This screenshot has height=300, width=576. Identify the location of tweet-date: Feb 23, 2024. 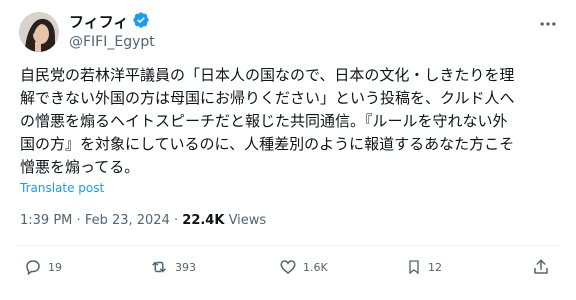
(127, 220).